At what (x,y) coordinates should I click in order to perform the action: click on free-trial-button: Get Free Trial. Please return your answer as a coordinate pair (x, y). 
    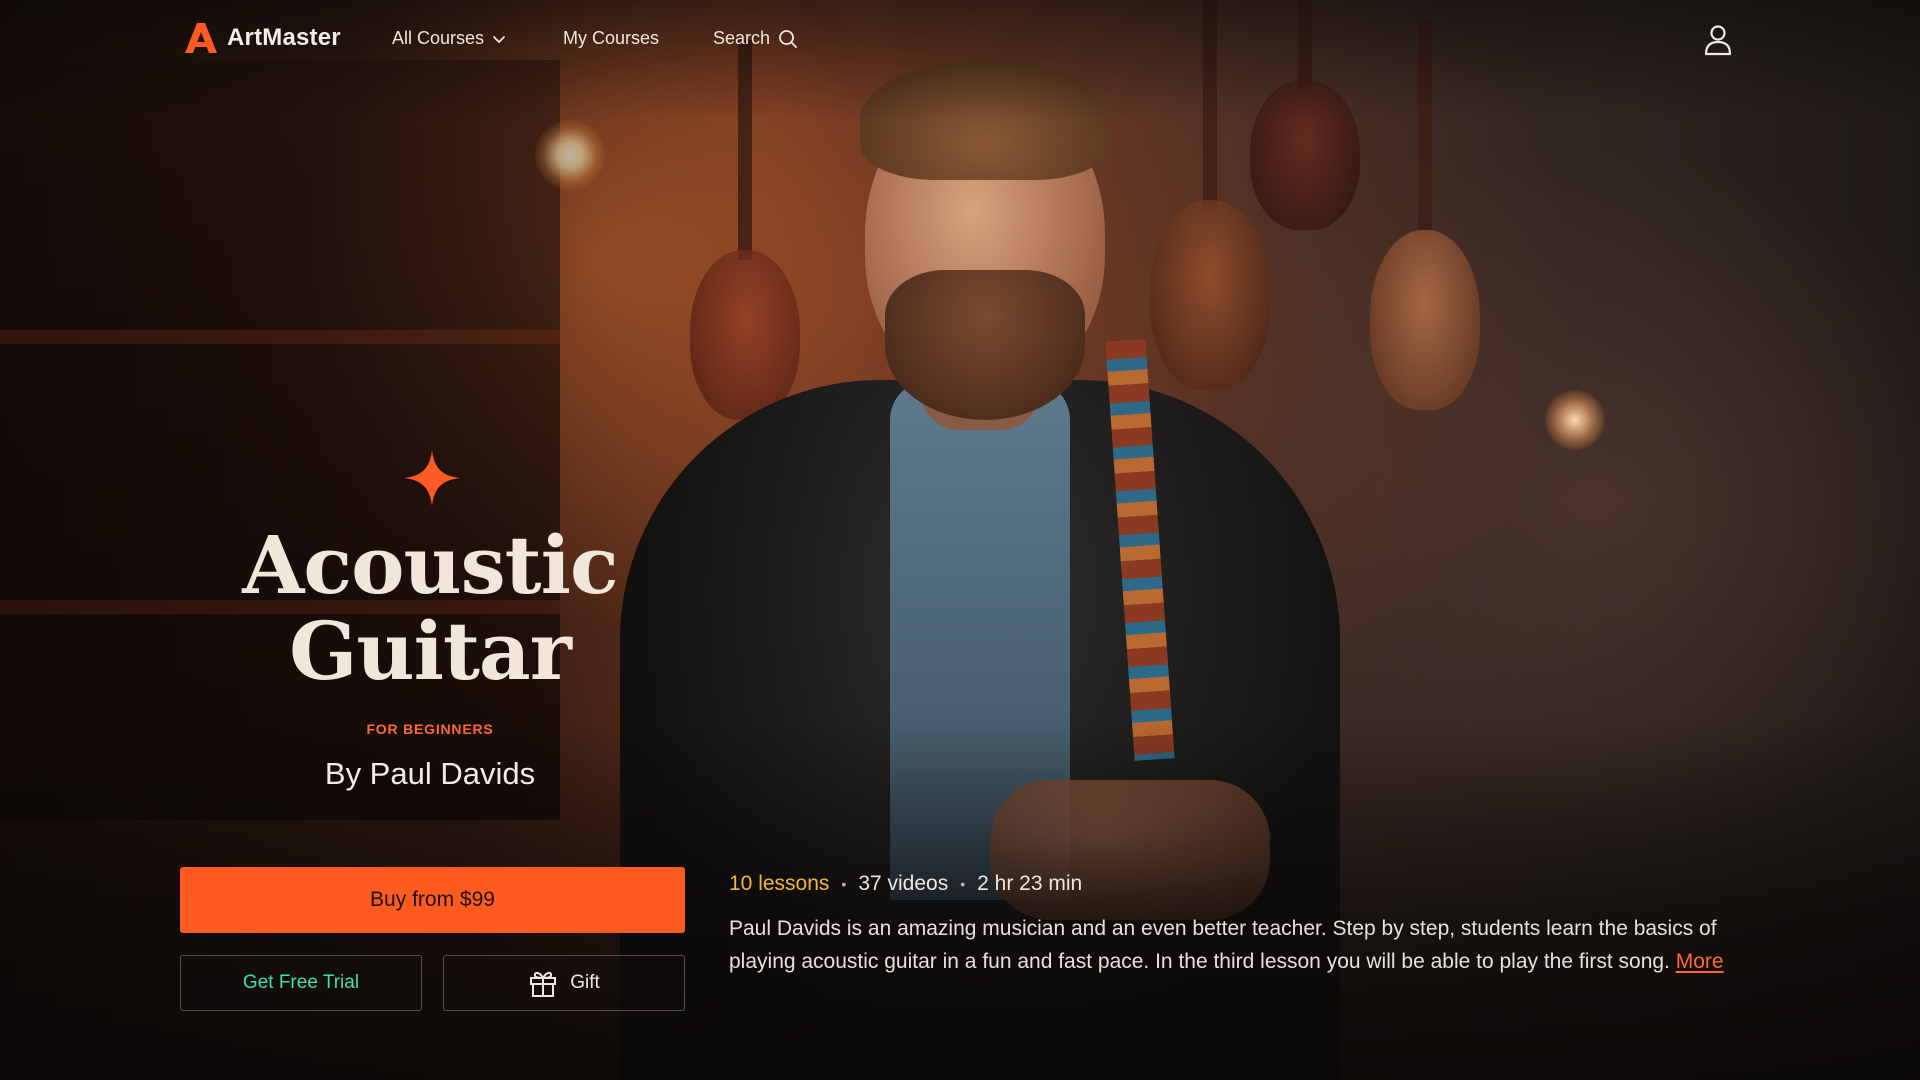
    Looking at the image, I should click on (301, 983).